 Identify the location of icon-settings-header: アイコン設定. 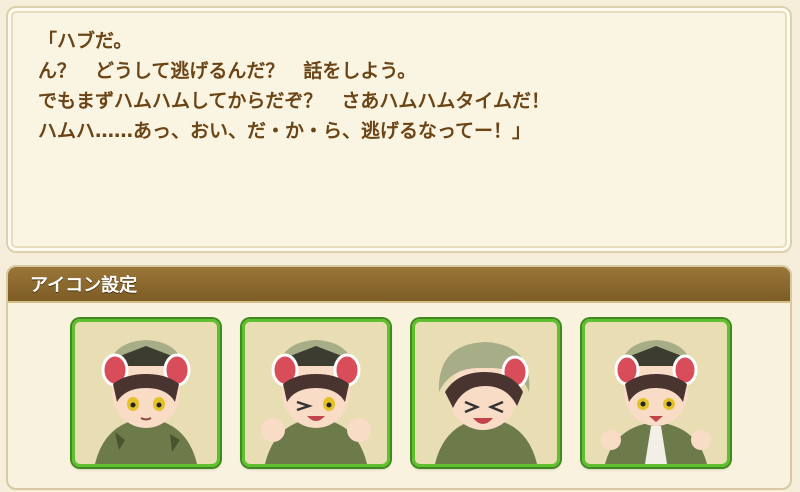
(399, 285).